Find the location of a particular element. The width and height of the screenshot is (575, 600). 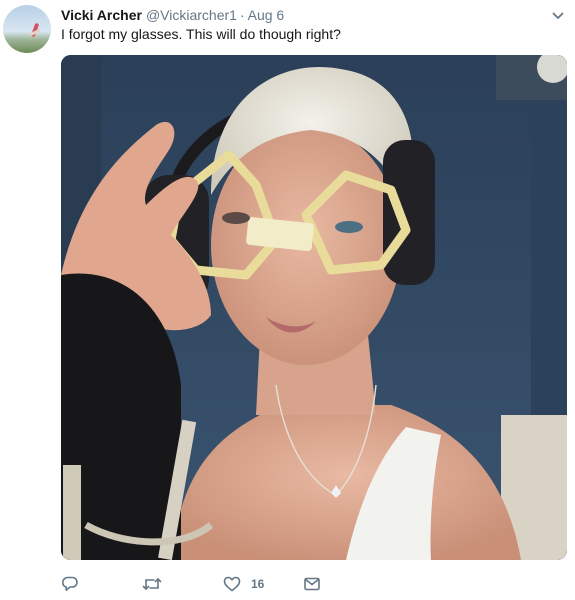

tweet-header: Vicki Archer @Vickiarcher1 · Aug 6 is located at coordinates (172, 15).